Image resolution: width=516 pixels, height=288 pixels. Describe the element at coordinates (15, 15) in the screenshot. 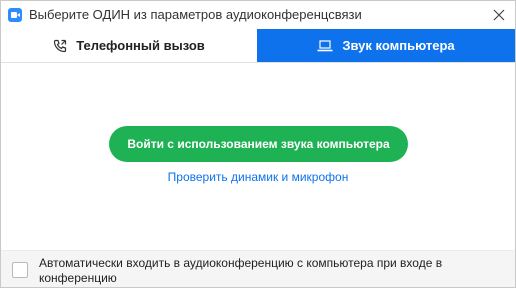

I see `zoom-app-icon` at that location.